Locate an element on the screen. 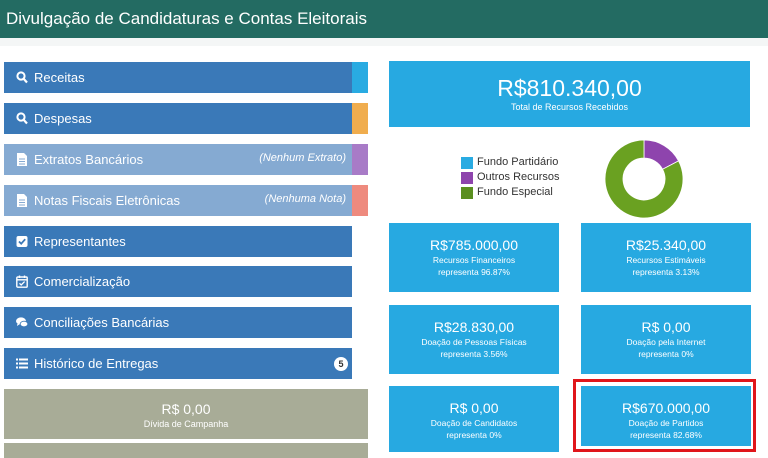 The width and height of the screenshot is (768, 458). card-label: Doação de Candidatos is located at coordinates (474, 423).